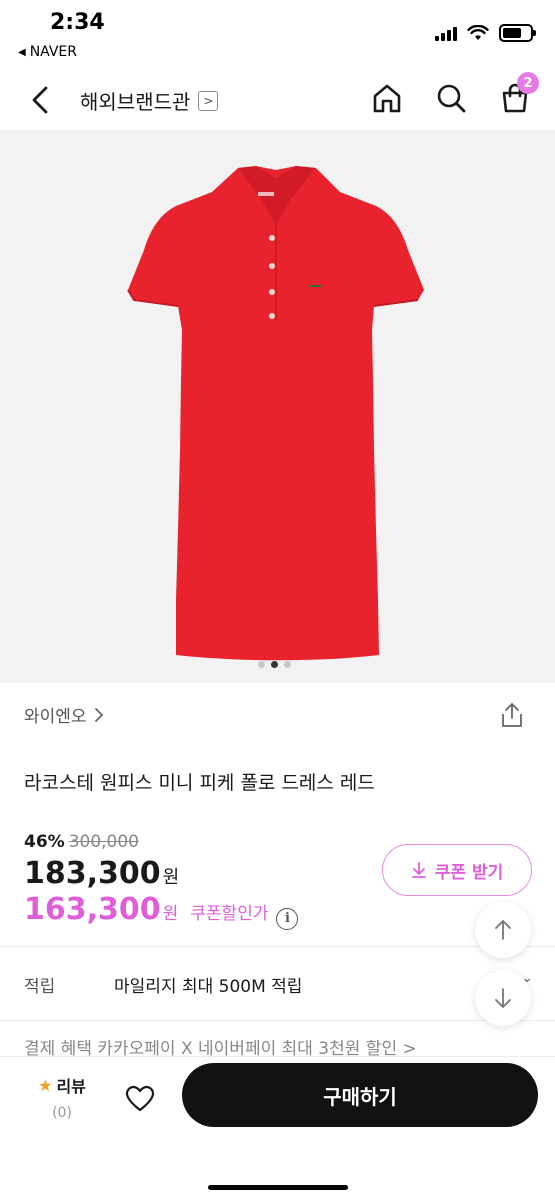 The height and width of the screenshot is (1200, 555). I want to click on share-button, so click(512, 715).